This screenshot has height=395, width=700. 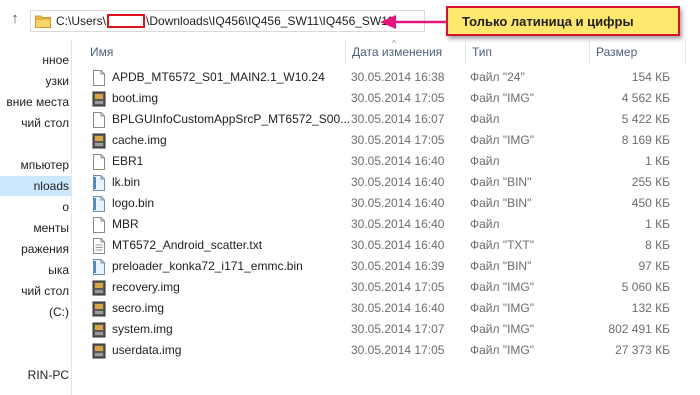 I want to click on file-size: 132 КБ, so click(x=650, y=308).